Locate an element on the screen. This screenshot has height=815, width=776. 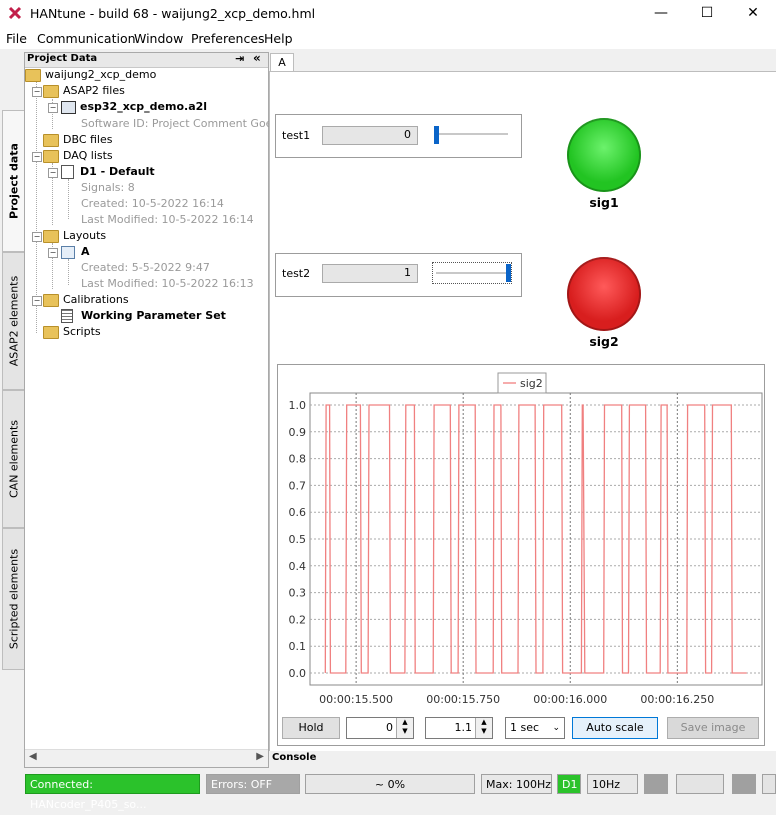
tree-daq-created: Created: 10-5-2022 16:14 is located at coordinates (152, 203).